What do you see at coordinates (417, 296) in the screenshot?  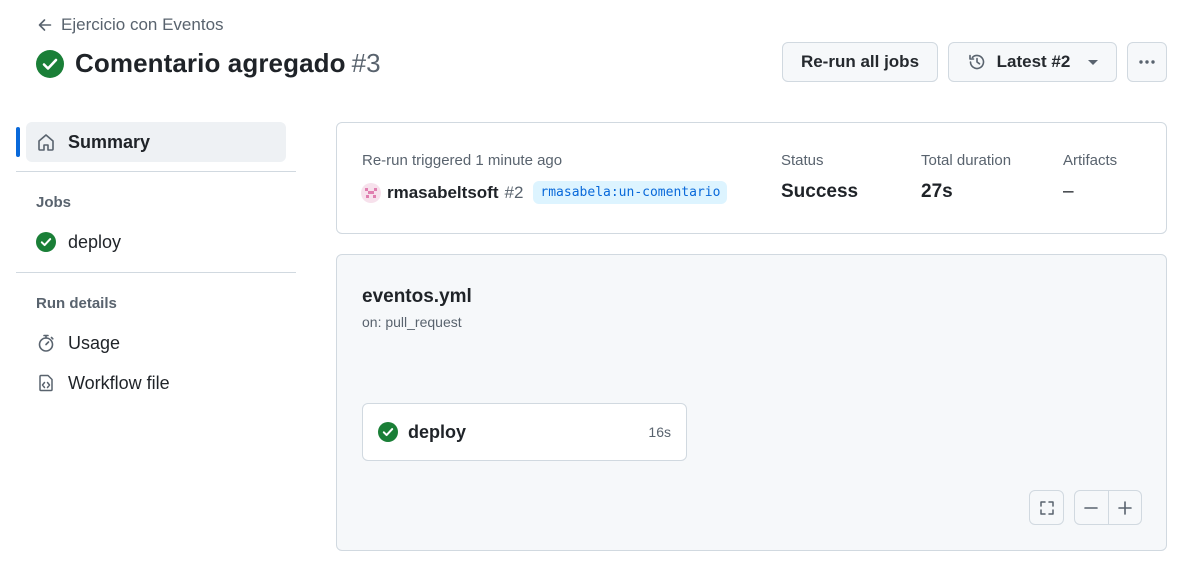 I see `workflow-file-name: eventos.yml` at bounding box center [417, 296].